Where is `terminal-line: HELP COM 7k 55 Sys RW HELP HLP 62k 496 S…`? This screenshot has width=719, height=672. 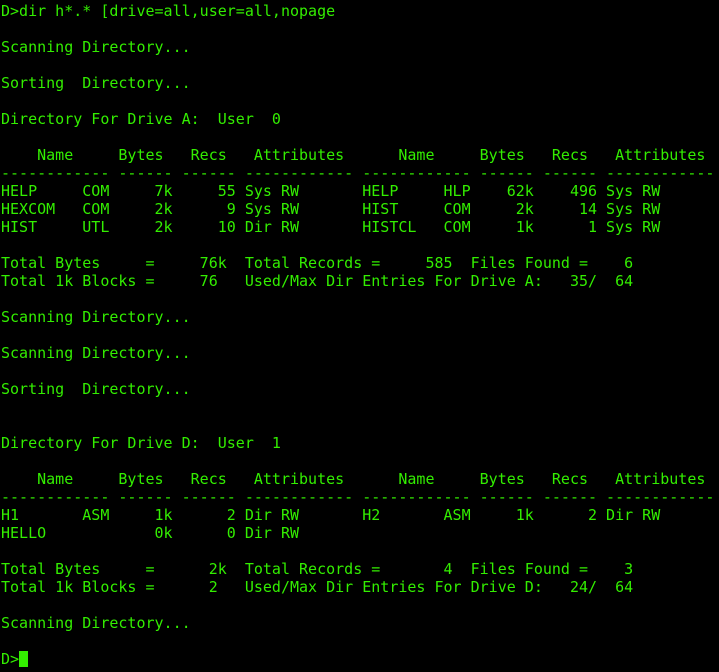 terminal-line: HELP COM 7k 55 Sys RW HELP HLP 62k 496 S… is located at coordinates (331, 191).